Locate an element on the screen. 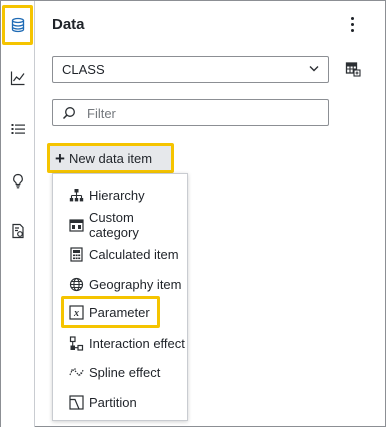 The image size is (386, 427). menu-item-calculated-item: Calculated item is located at coordinates (120, 254).